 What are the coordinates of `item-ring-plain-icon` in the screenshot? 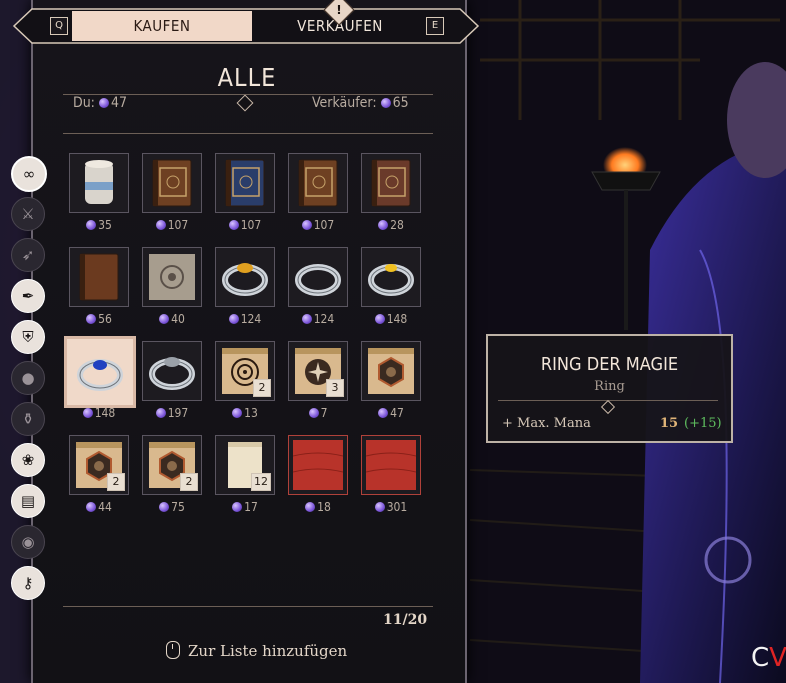 It's located at (318, 277).